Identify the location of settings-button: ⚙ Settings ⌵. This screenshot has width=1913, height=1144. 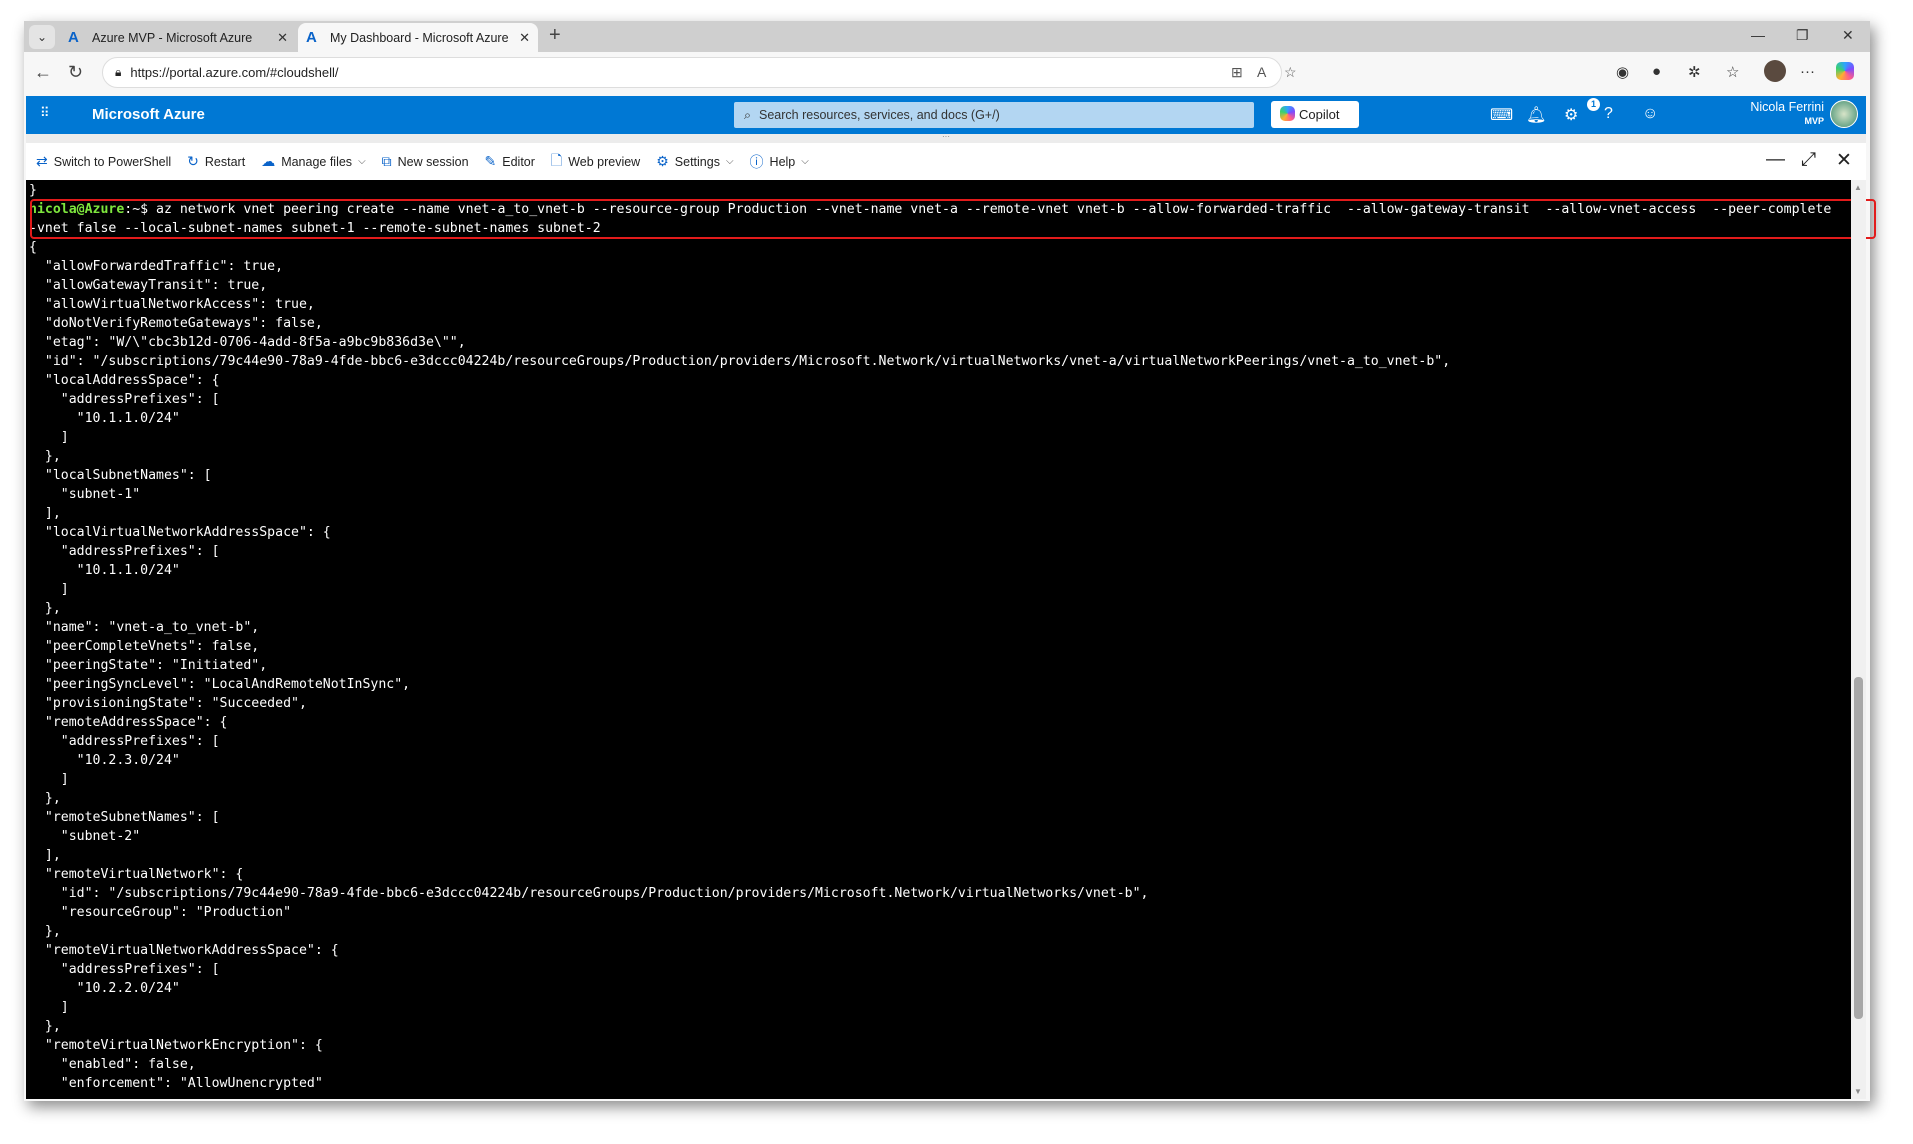
(694, 161).